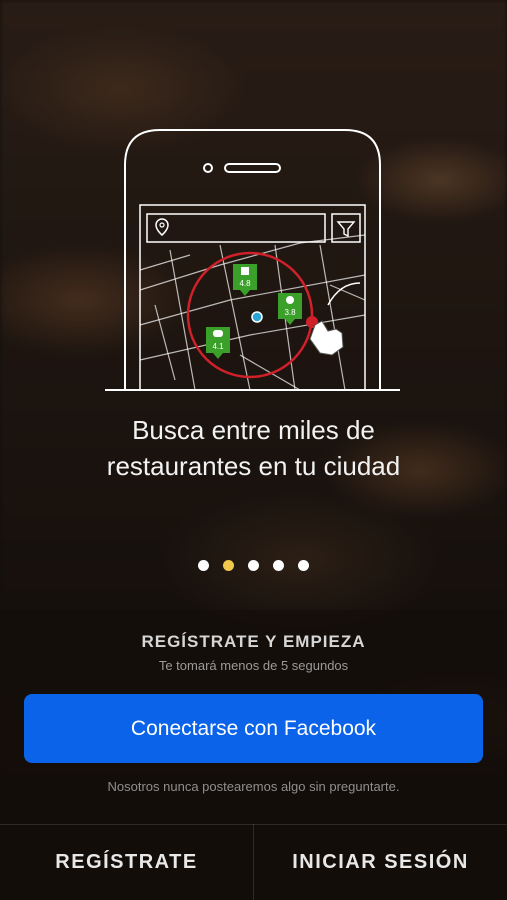 The height and width of the screenshot is (900, 507). Describe the element at coordinates (245, 283) in the screenshot. I see `svg-text: 4.8` at that location.